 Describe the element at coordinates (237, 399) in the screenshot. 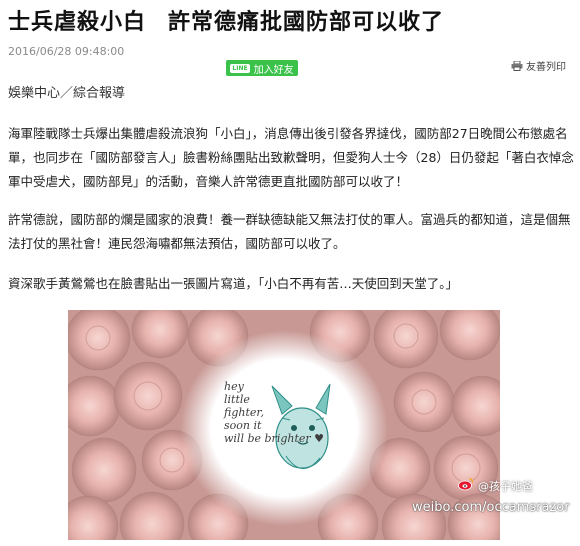

I see `hand-line-2: little` at that location.